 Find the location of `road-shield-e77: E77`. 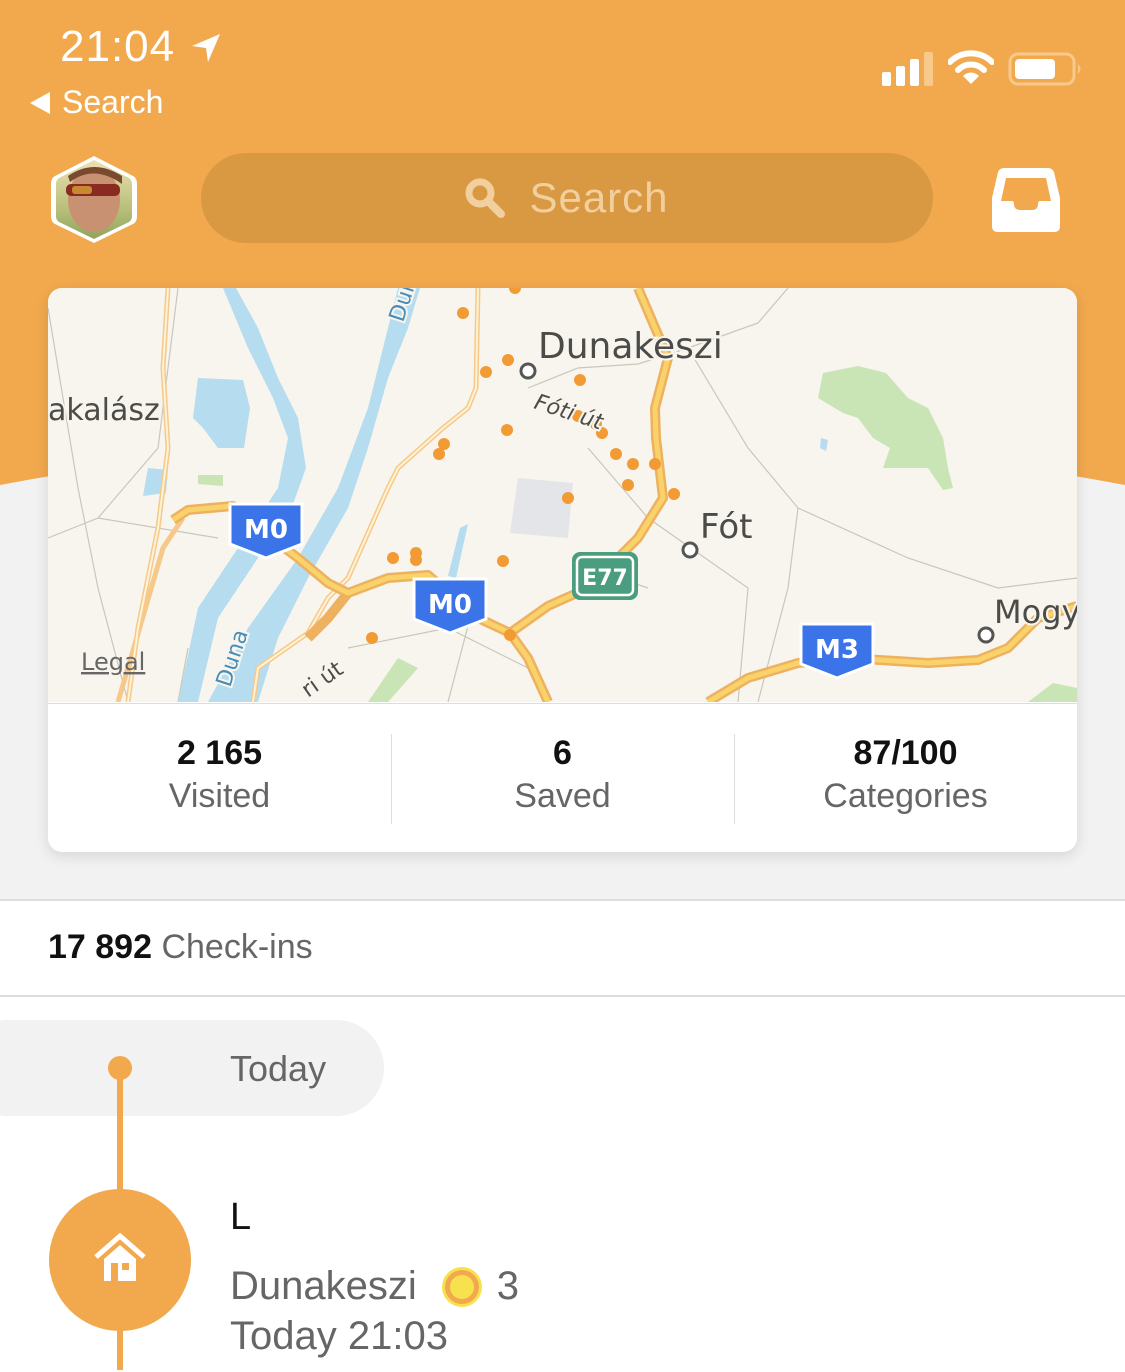

road-shield-e77: E77 is located at coordinates (605, 576).